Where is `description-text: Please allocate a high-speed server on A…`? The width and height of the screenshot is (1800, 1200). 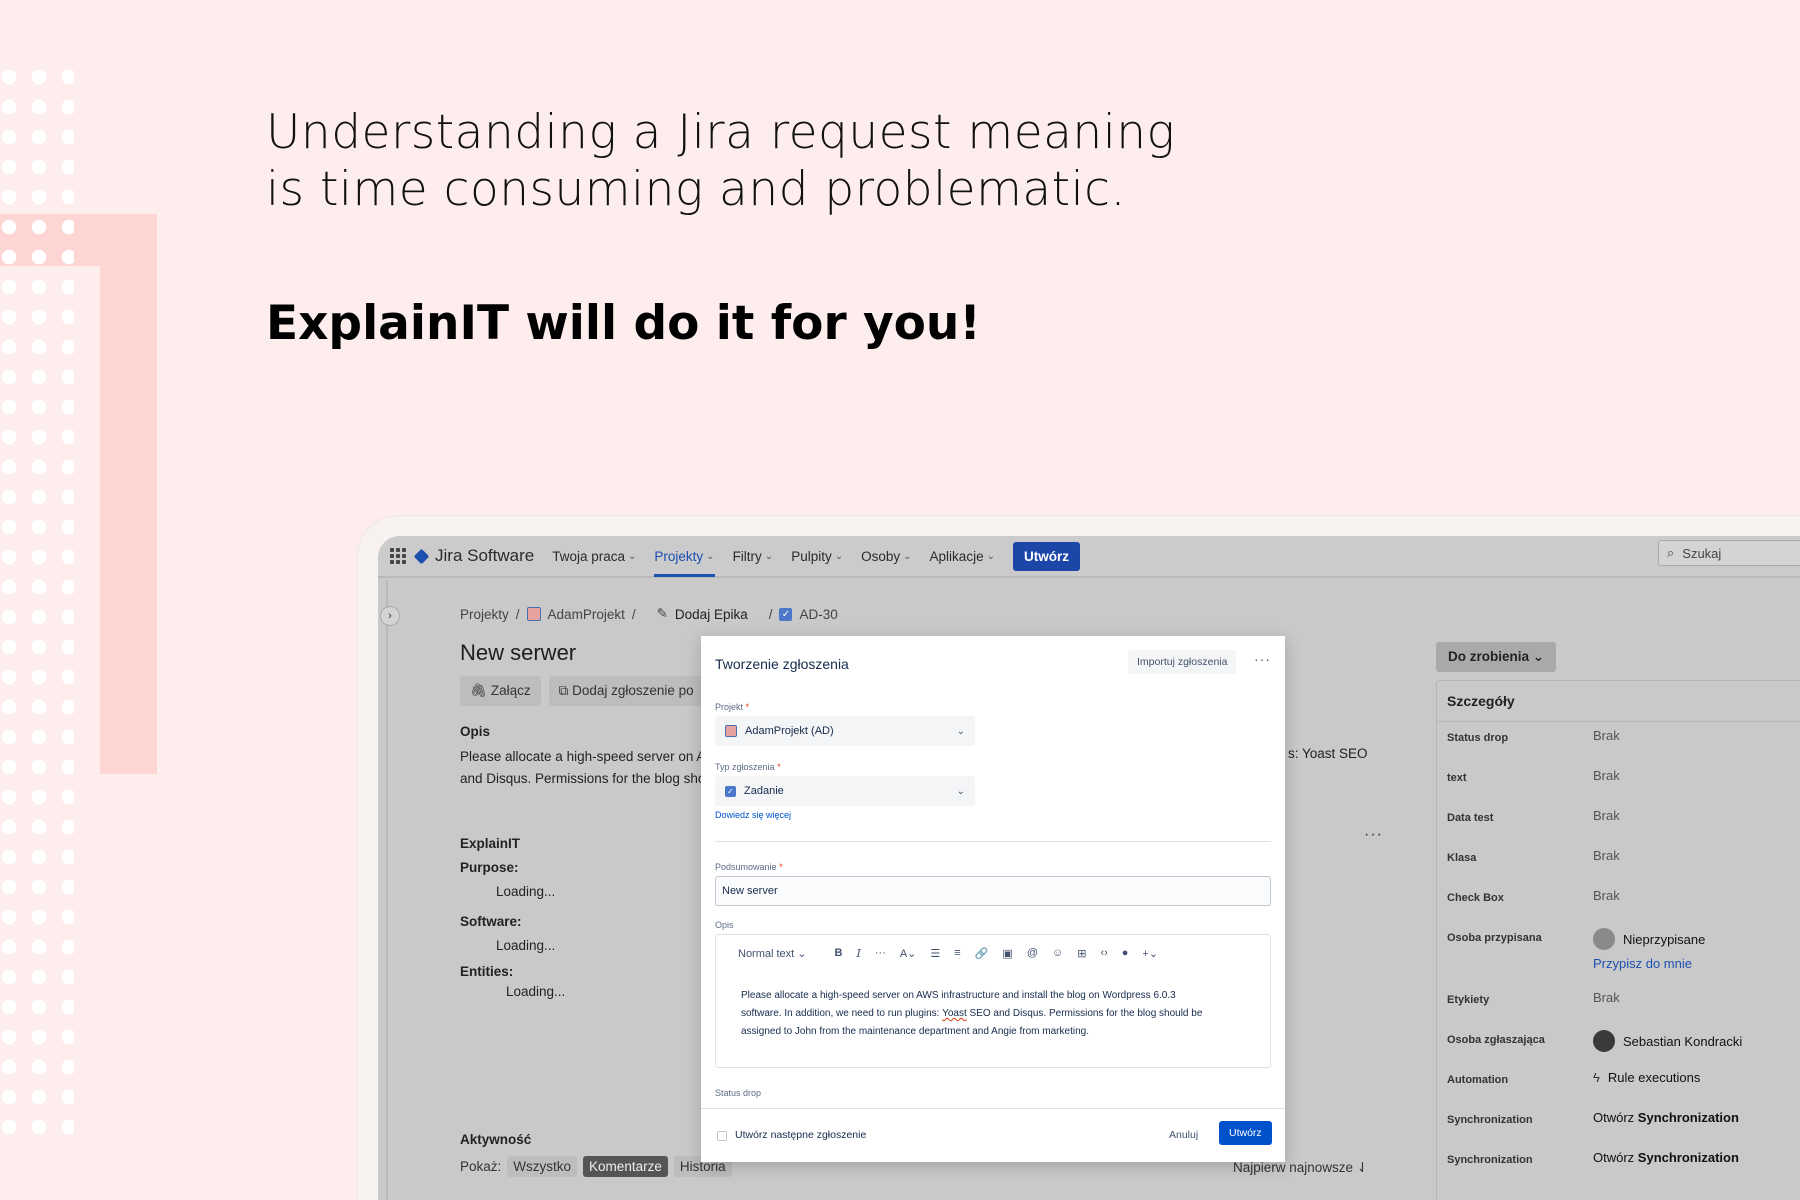 description-text: Please allocate a high-speed server on A… is located at coordinates (590, 768).